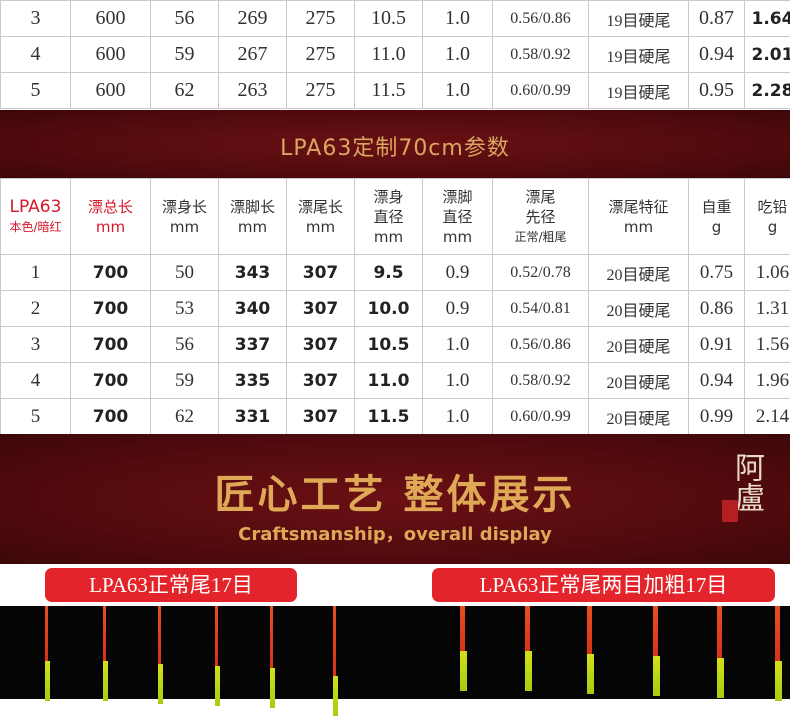 This screenshot has height=716, width=790. I want to click on table-cell: 1.31, so click(767, 309).